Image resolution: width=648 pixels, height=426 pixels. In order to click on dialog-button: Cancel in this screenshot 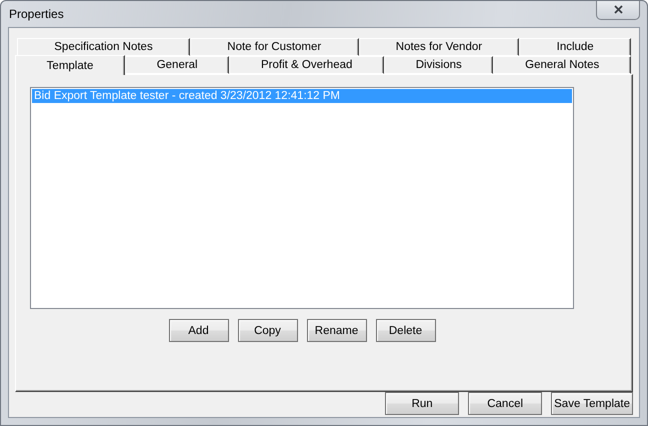, I will do `click(505, 403)`.